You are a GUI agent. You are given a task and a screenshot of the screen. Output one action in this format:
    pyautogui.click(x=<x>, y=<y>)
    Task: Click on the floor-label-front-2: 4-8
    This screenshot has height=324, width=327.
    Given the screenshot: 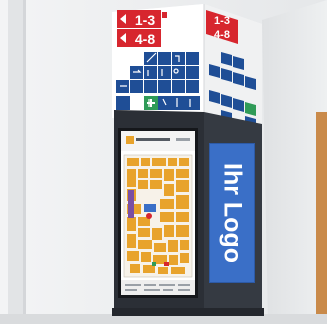 What is the action you would take?
    pyautogui.click(x=145, y=39)
    